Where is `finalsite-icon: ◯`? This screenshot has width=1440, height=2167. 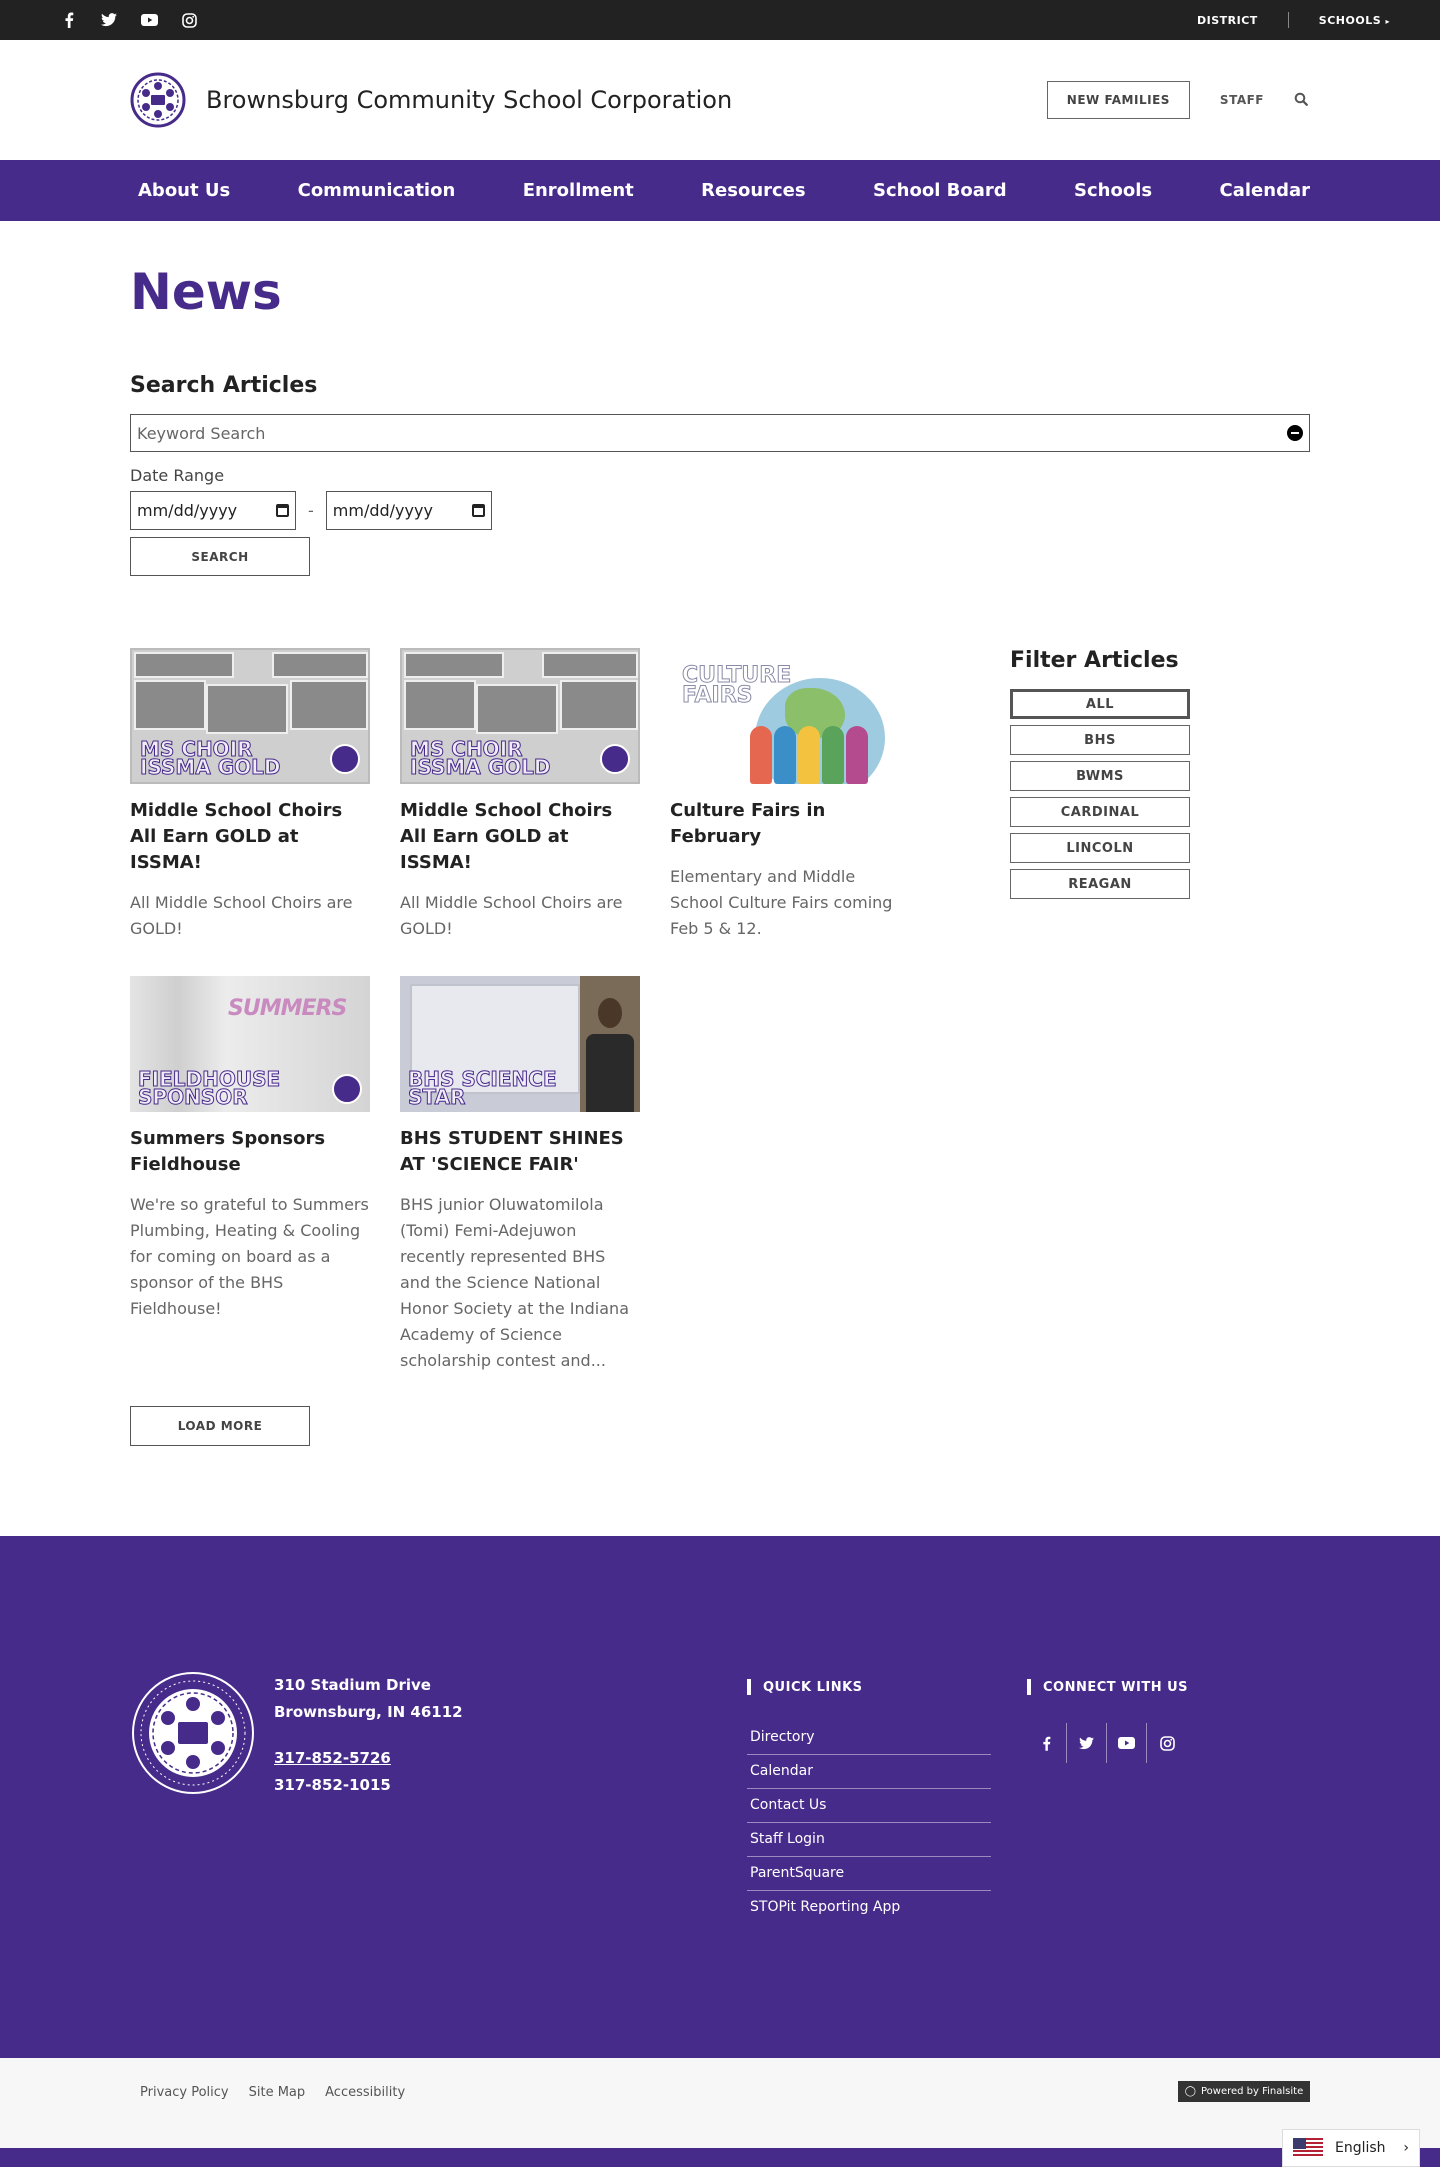 finalsite-icon: ◯ is located at coordinates (1190, 2091).